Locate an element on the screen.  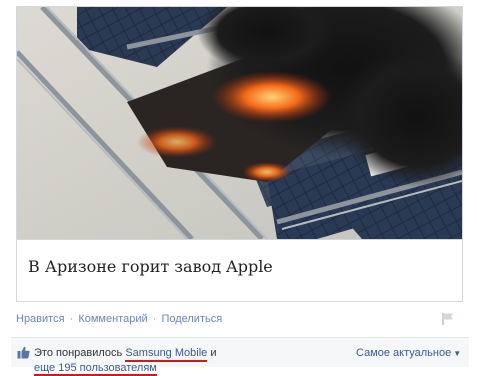
thumbs-up-icon is located at coordinates (23, 352).